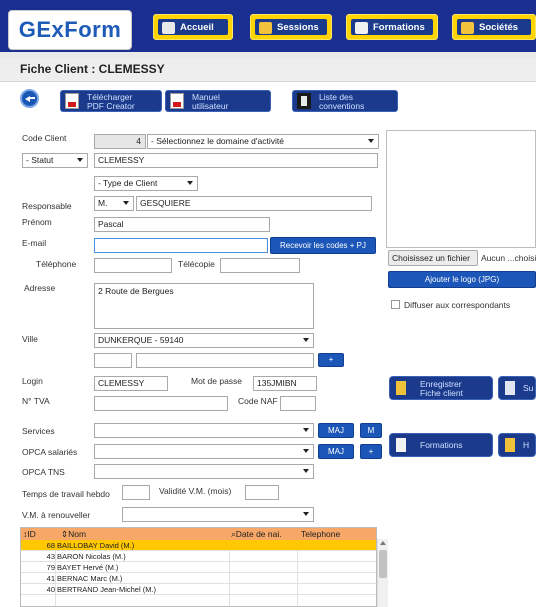  What do you see at coordinates (526, 445) in the screenshot?
I see `historique-label: H` at bounding box center [526, 445].